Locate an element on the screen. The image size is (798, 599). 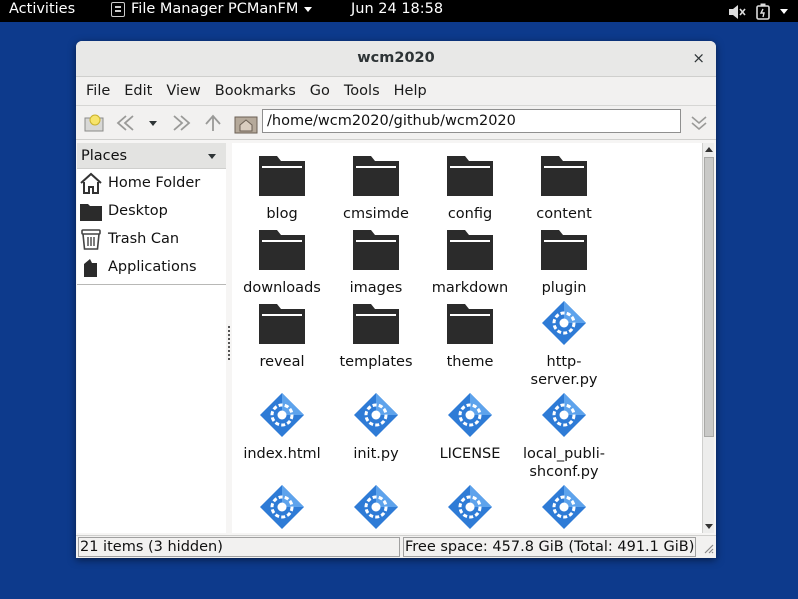
file-name: markdown is located at coordinates (470, 288).